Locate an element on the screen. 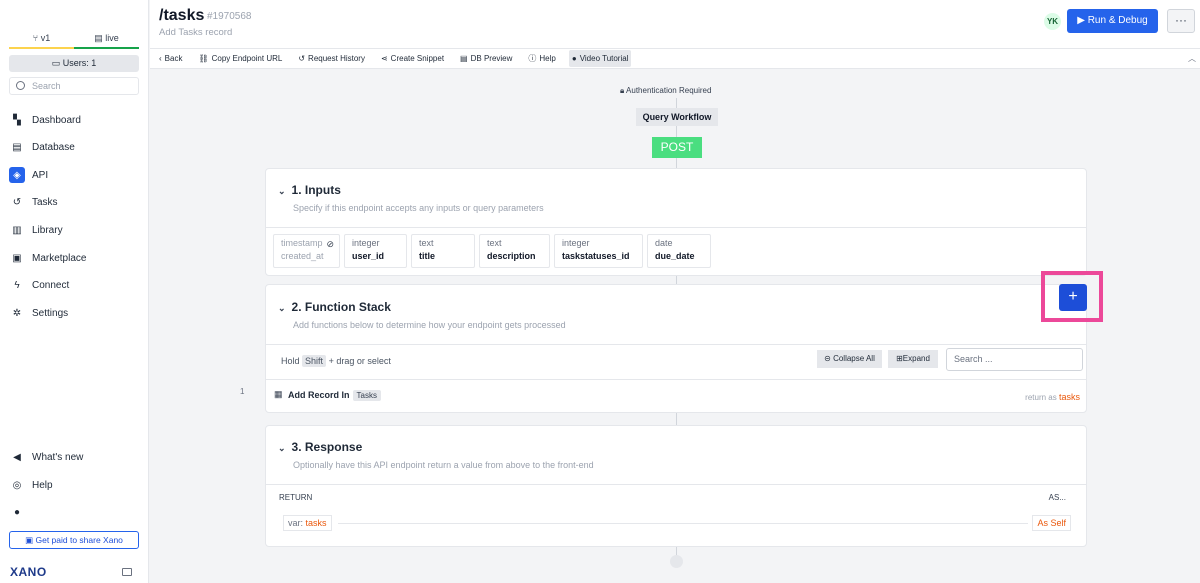  sidebar-item-label: Connect is located at coordinates (51, 285).